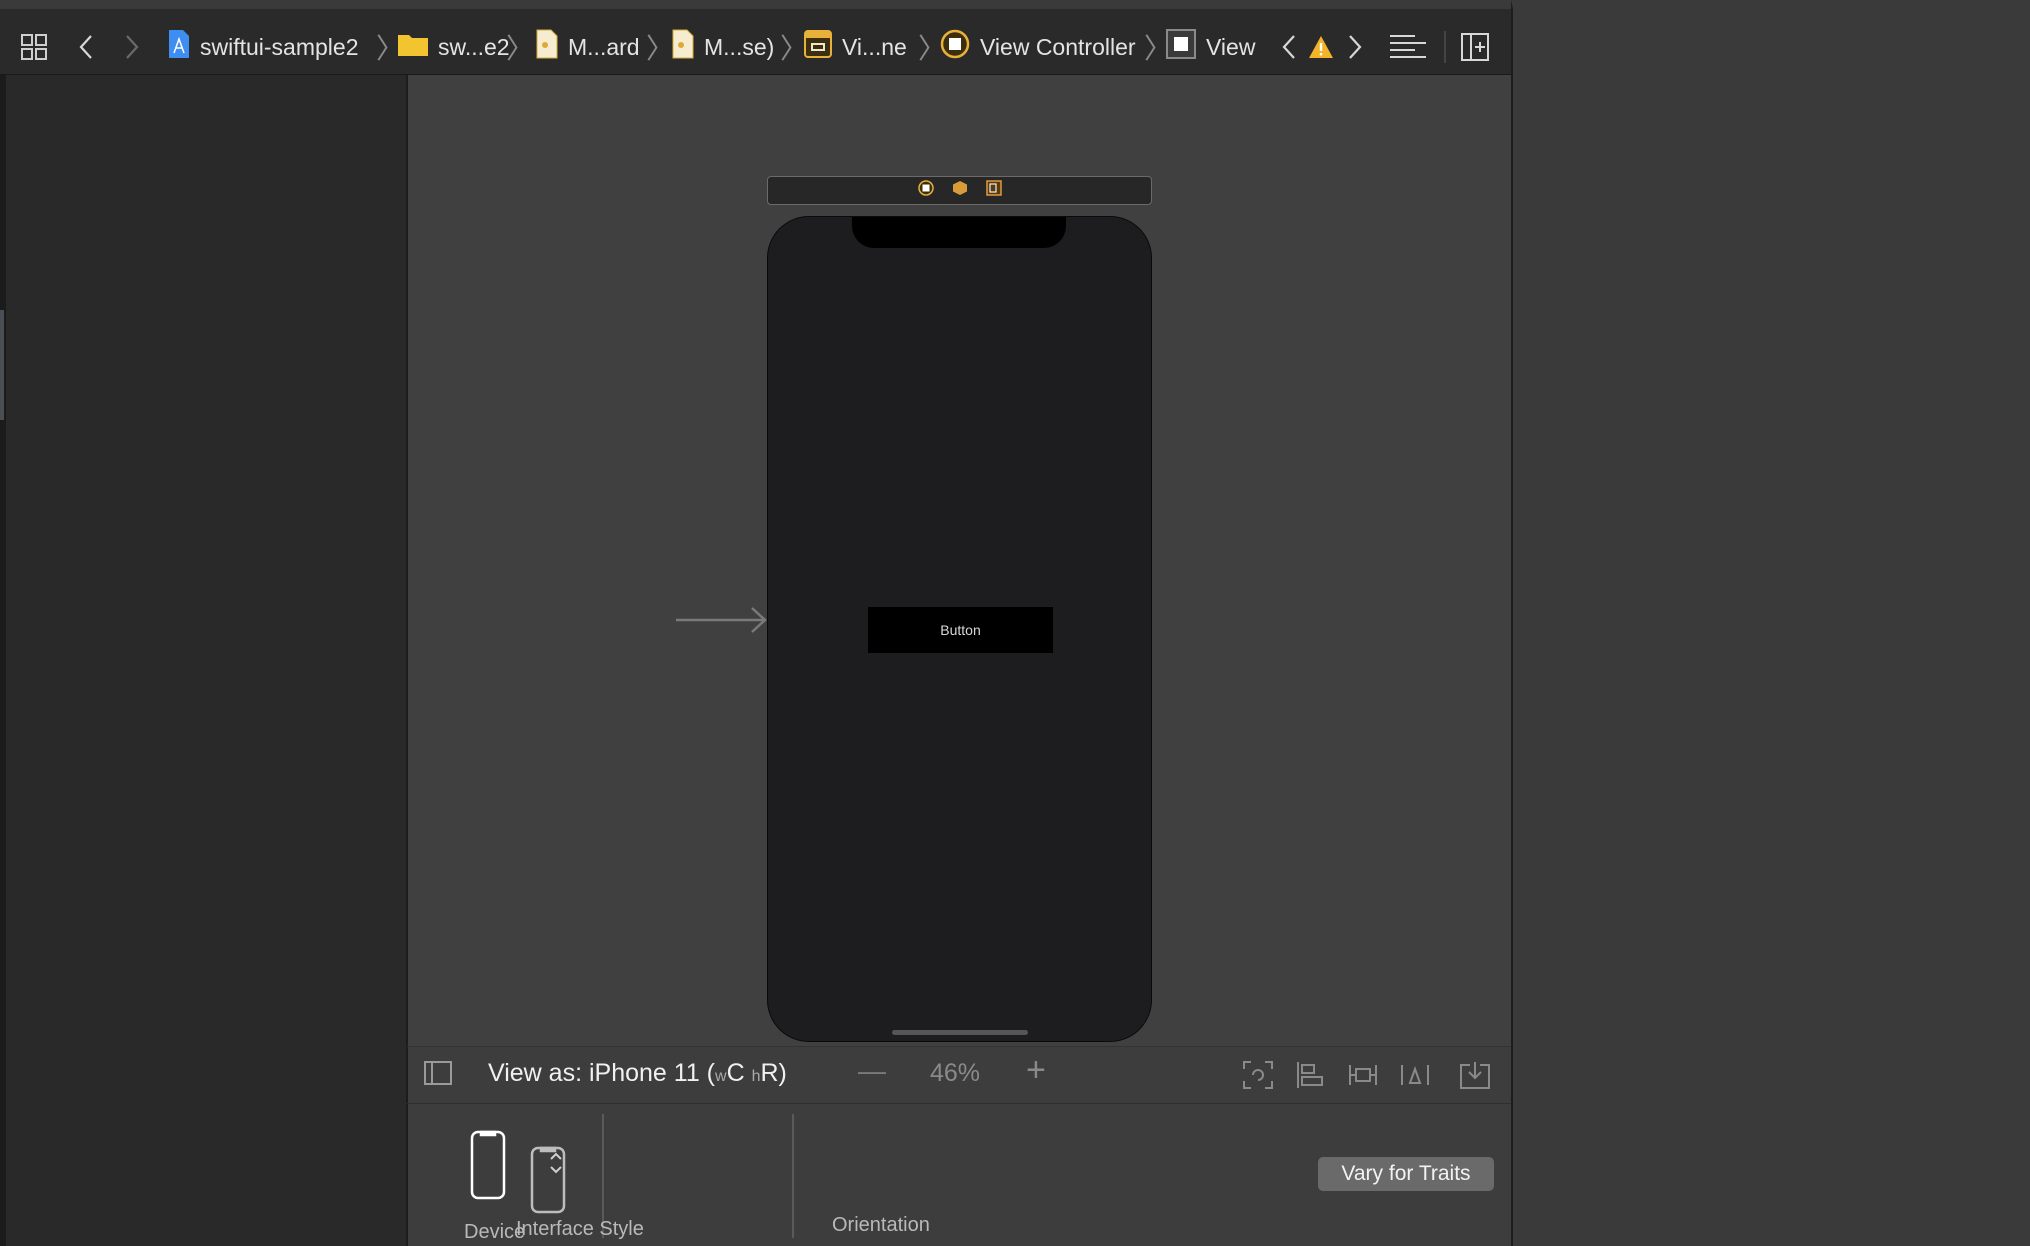 The height and width of the screenshot is (1246, 2030). What do you see at coordinates (1289, 47) in the screenshot?
I see `prev-issue-icon` at bounding box center [1289, 47].